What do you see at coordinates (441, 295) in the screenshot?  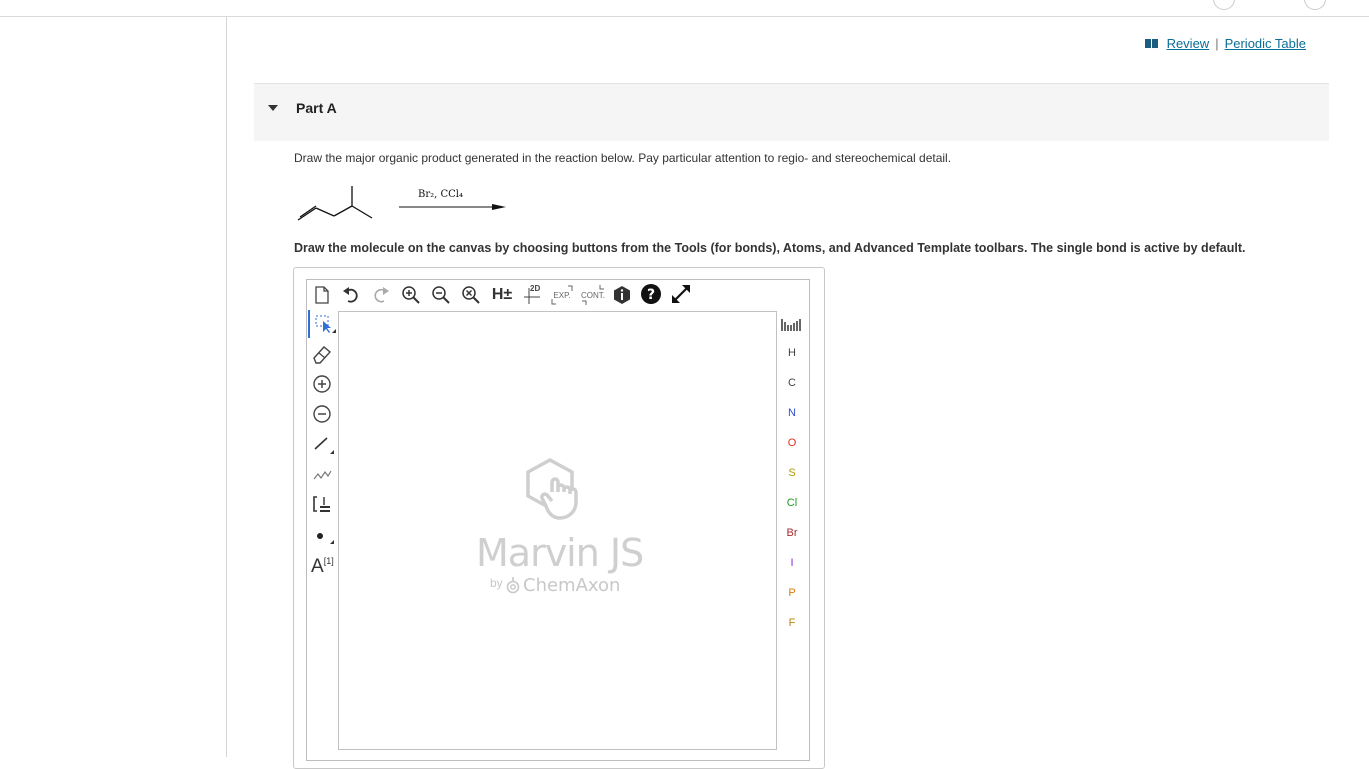 I see `zoom-out-icon` at bounding box center [441, 295].